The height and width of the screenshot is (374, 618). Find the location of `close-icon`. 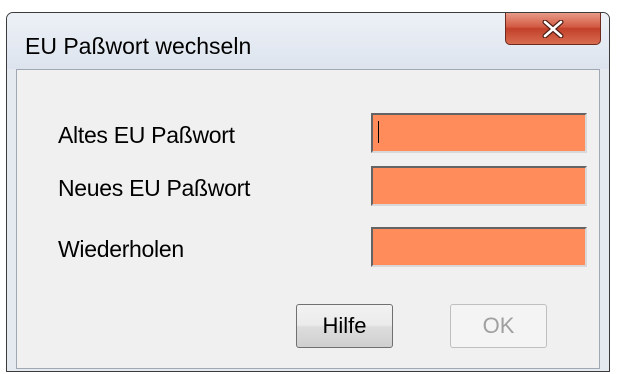

close-icon is located at coordinates (553, 28).